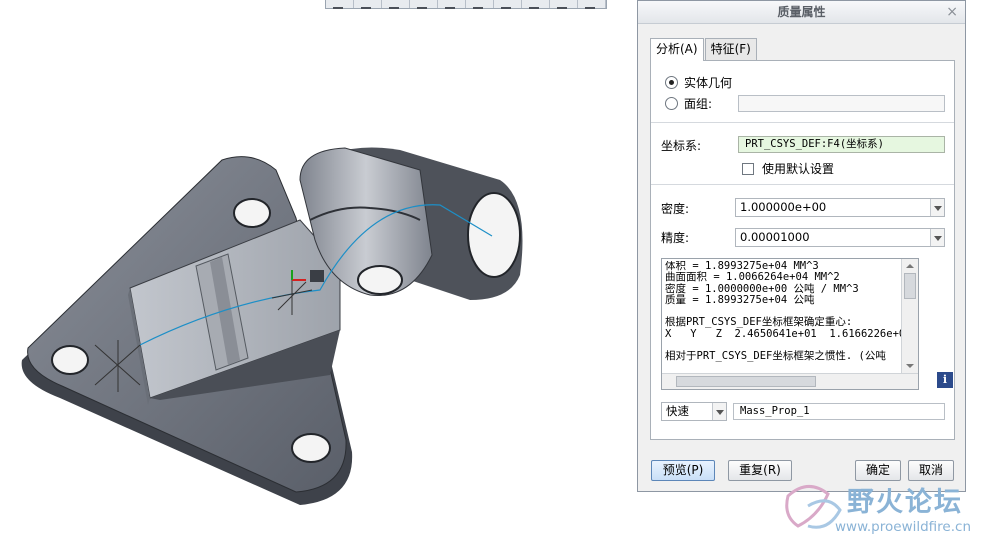 This screenshot has height=545, width=985. I want to click on quilt-option: 面组:, so click(688, 103).